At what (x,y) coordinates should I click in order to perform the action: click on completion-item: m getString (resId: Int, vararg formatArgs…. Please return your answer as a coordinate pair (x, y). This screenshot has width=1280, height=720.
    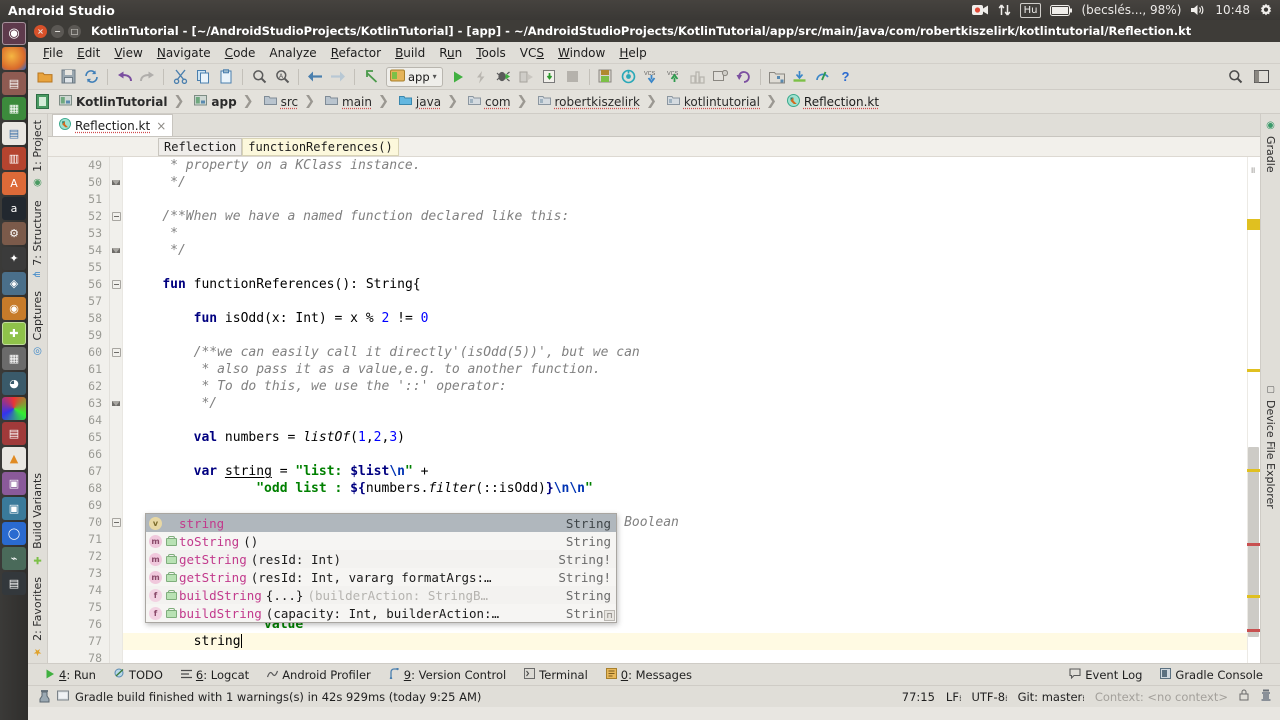
    Looking at the image, I should click on (381, 577).